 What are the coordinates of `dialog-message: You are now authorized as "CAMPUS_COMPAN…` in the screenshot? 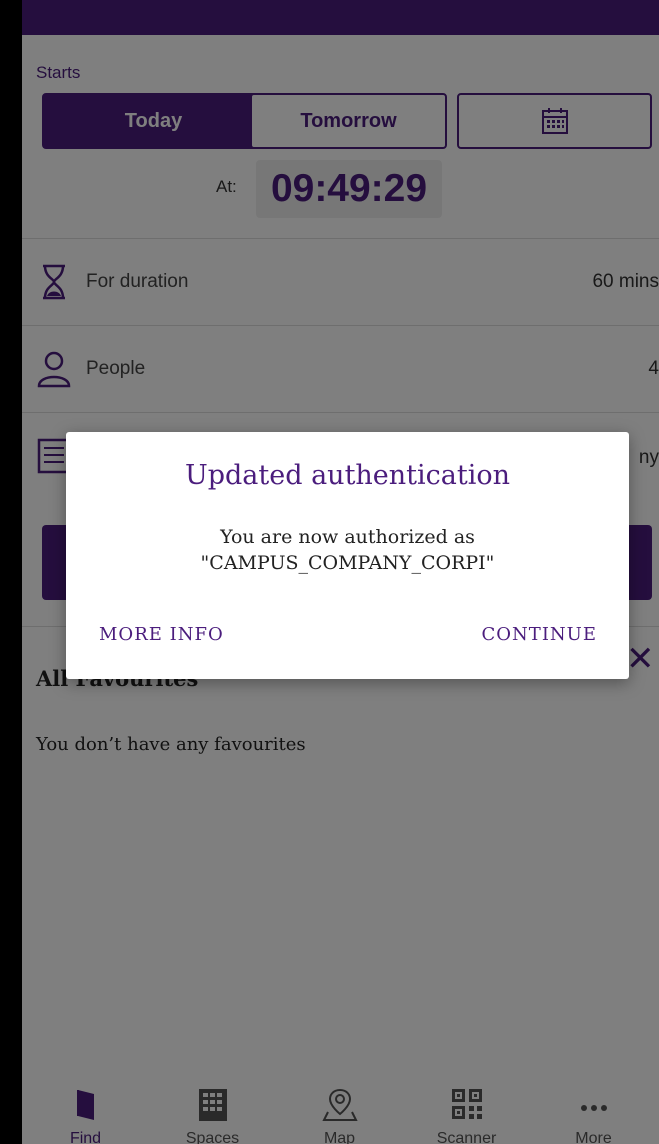 It's located at (347, 550).